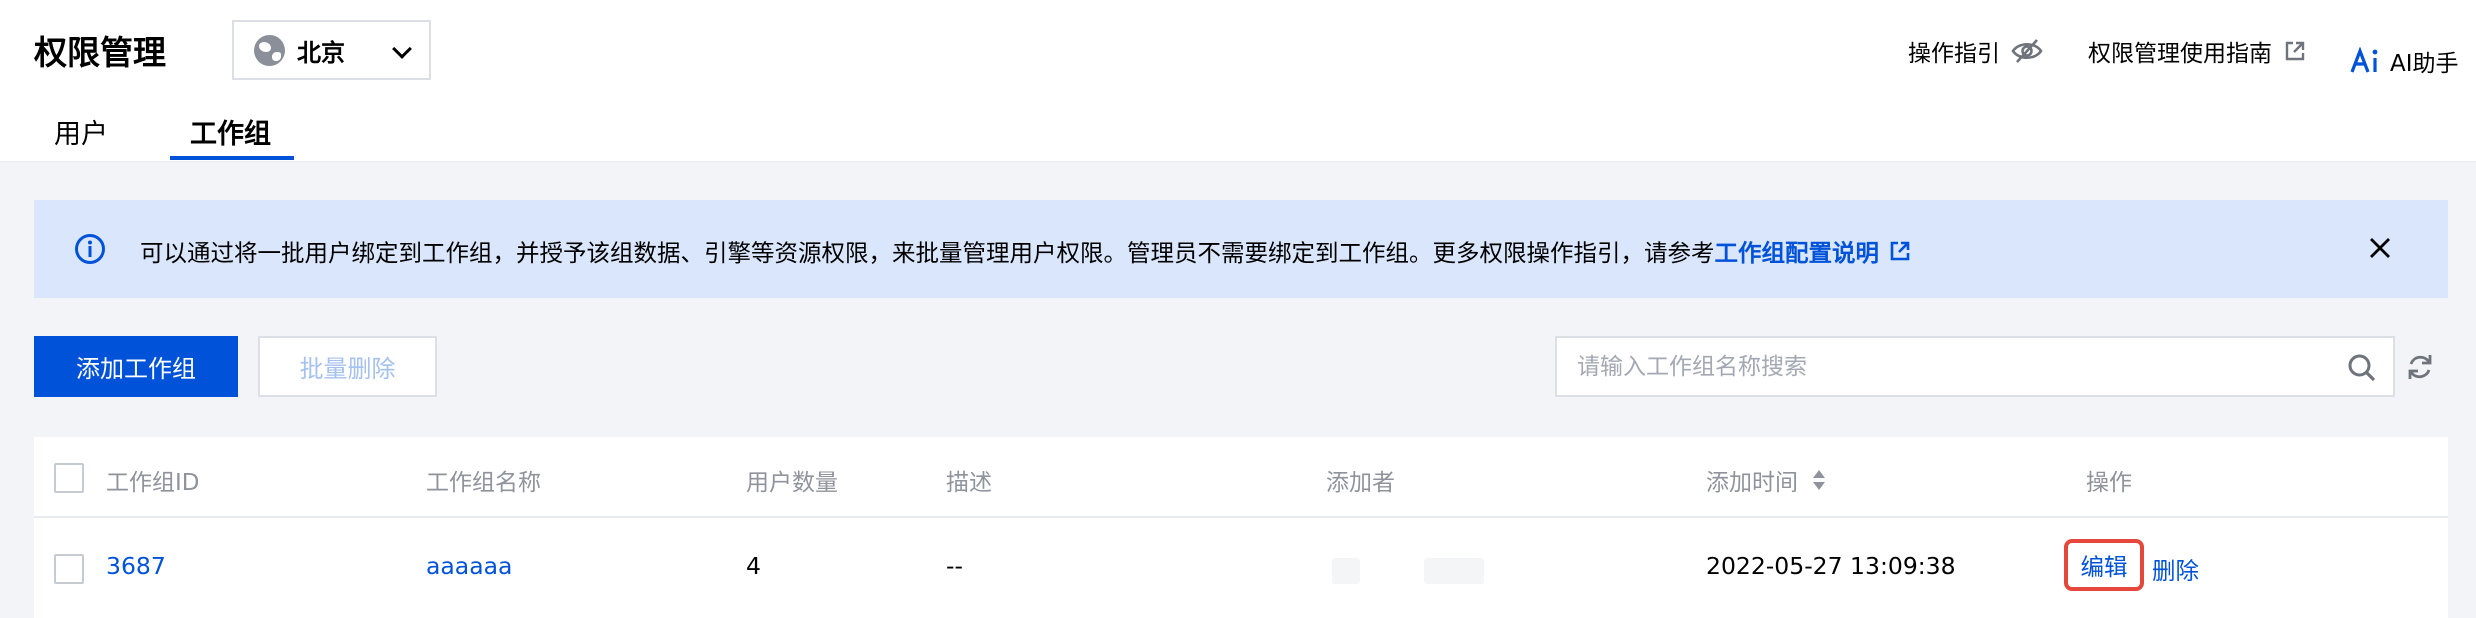  What do you see at coordinates (136, 366) in the screenshot?
I see `add-workgroup-button: 添加工作组` at bounding box center [136, 366].